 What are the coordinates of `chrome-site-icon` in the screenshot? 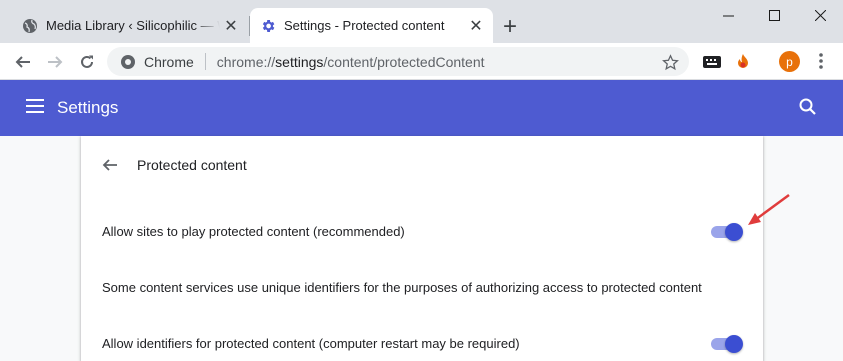 It's located at (128, 62).